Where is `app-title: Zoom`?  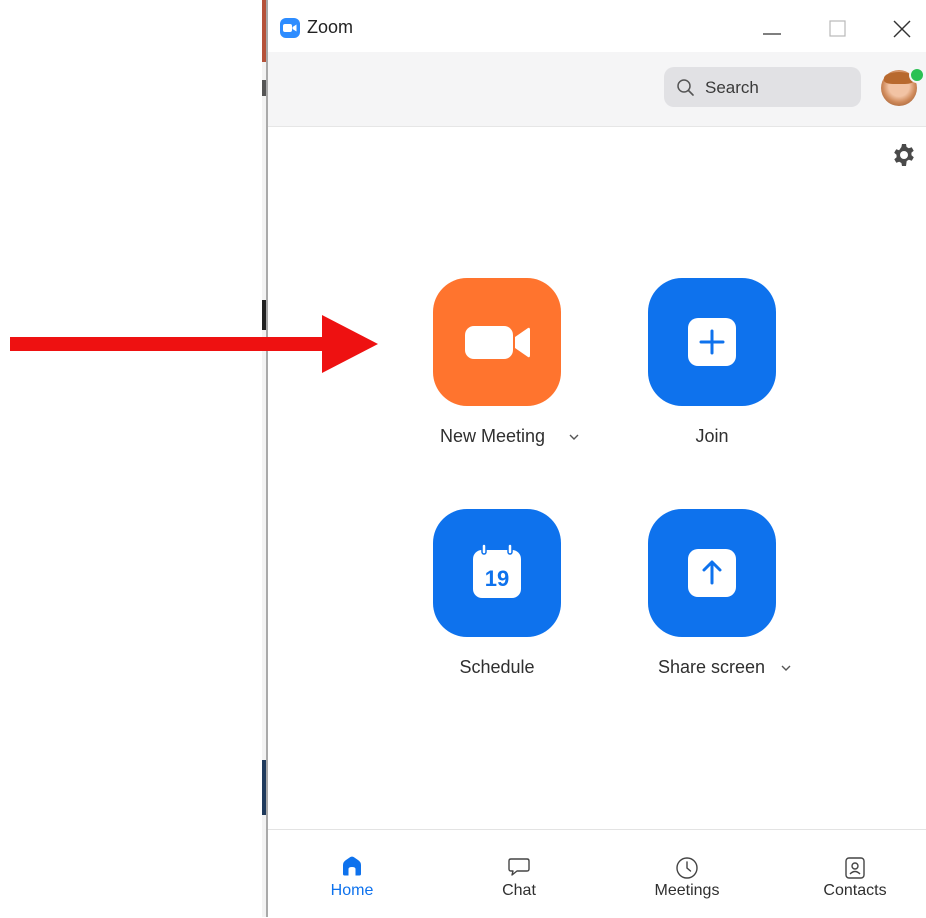 app-title: Zoom is located at coordinates (330, 27).